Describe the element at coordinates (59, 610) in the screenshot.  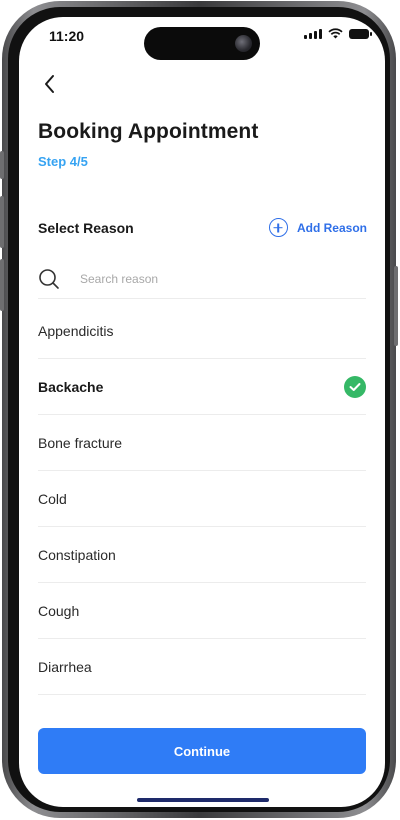
I see `list-item-label: Cough` at that location.